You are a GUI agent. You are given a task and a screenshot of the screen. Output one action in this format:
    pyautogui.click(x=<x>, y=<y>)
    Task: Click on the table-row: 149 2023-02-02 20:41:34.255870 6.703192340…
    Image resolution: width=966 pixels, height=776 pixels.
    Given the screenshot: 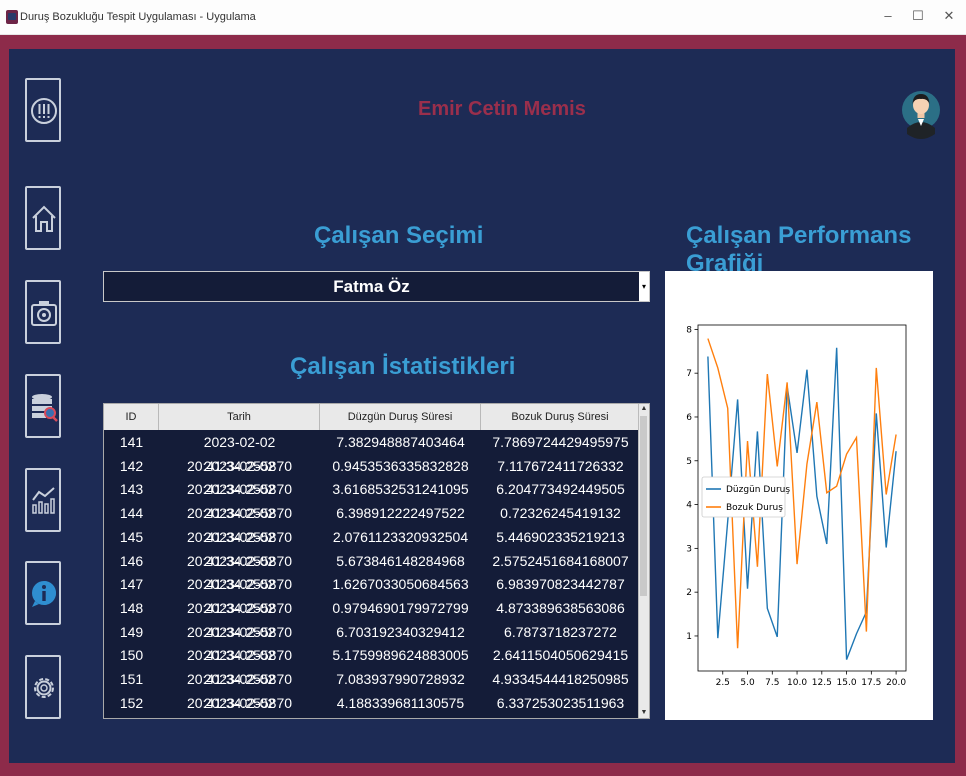 What is the action you would take?
    pyautogui.click(x=372, y=642)
    